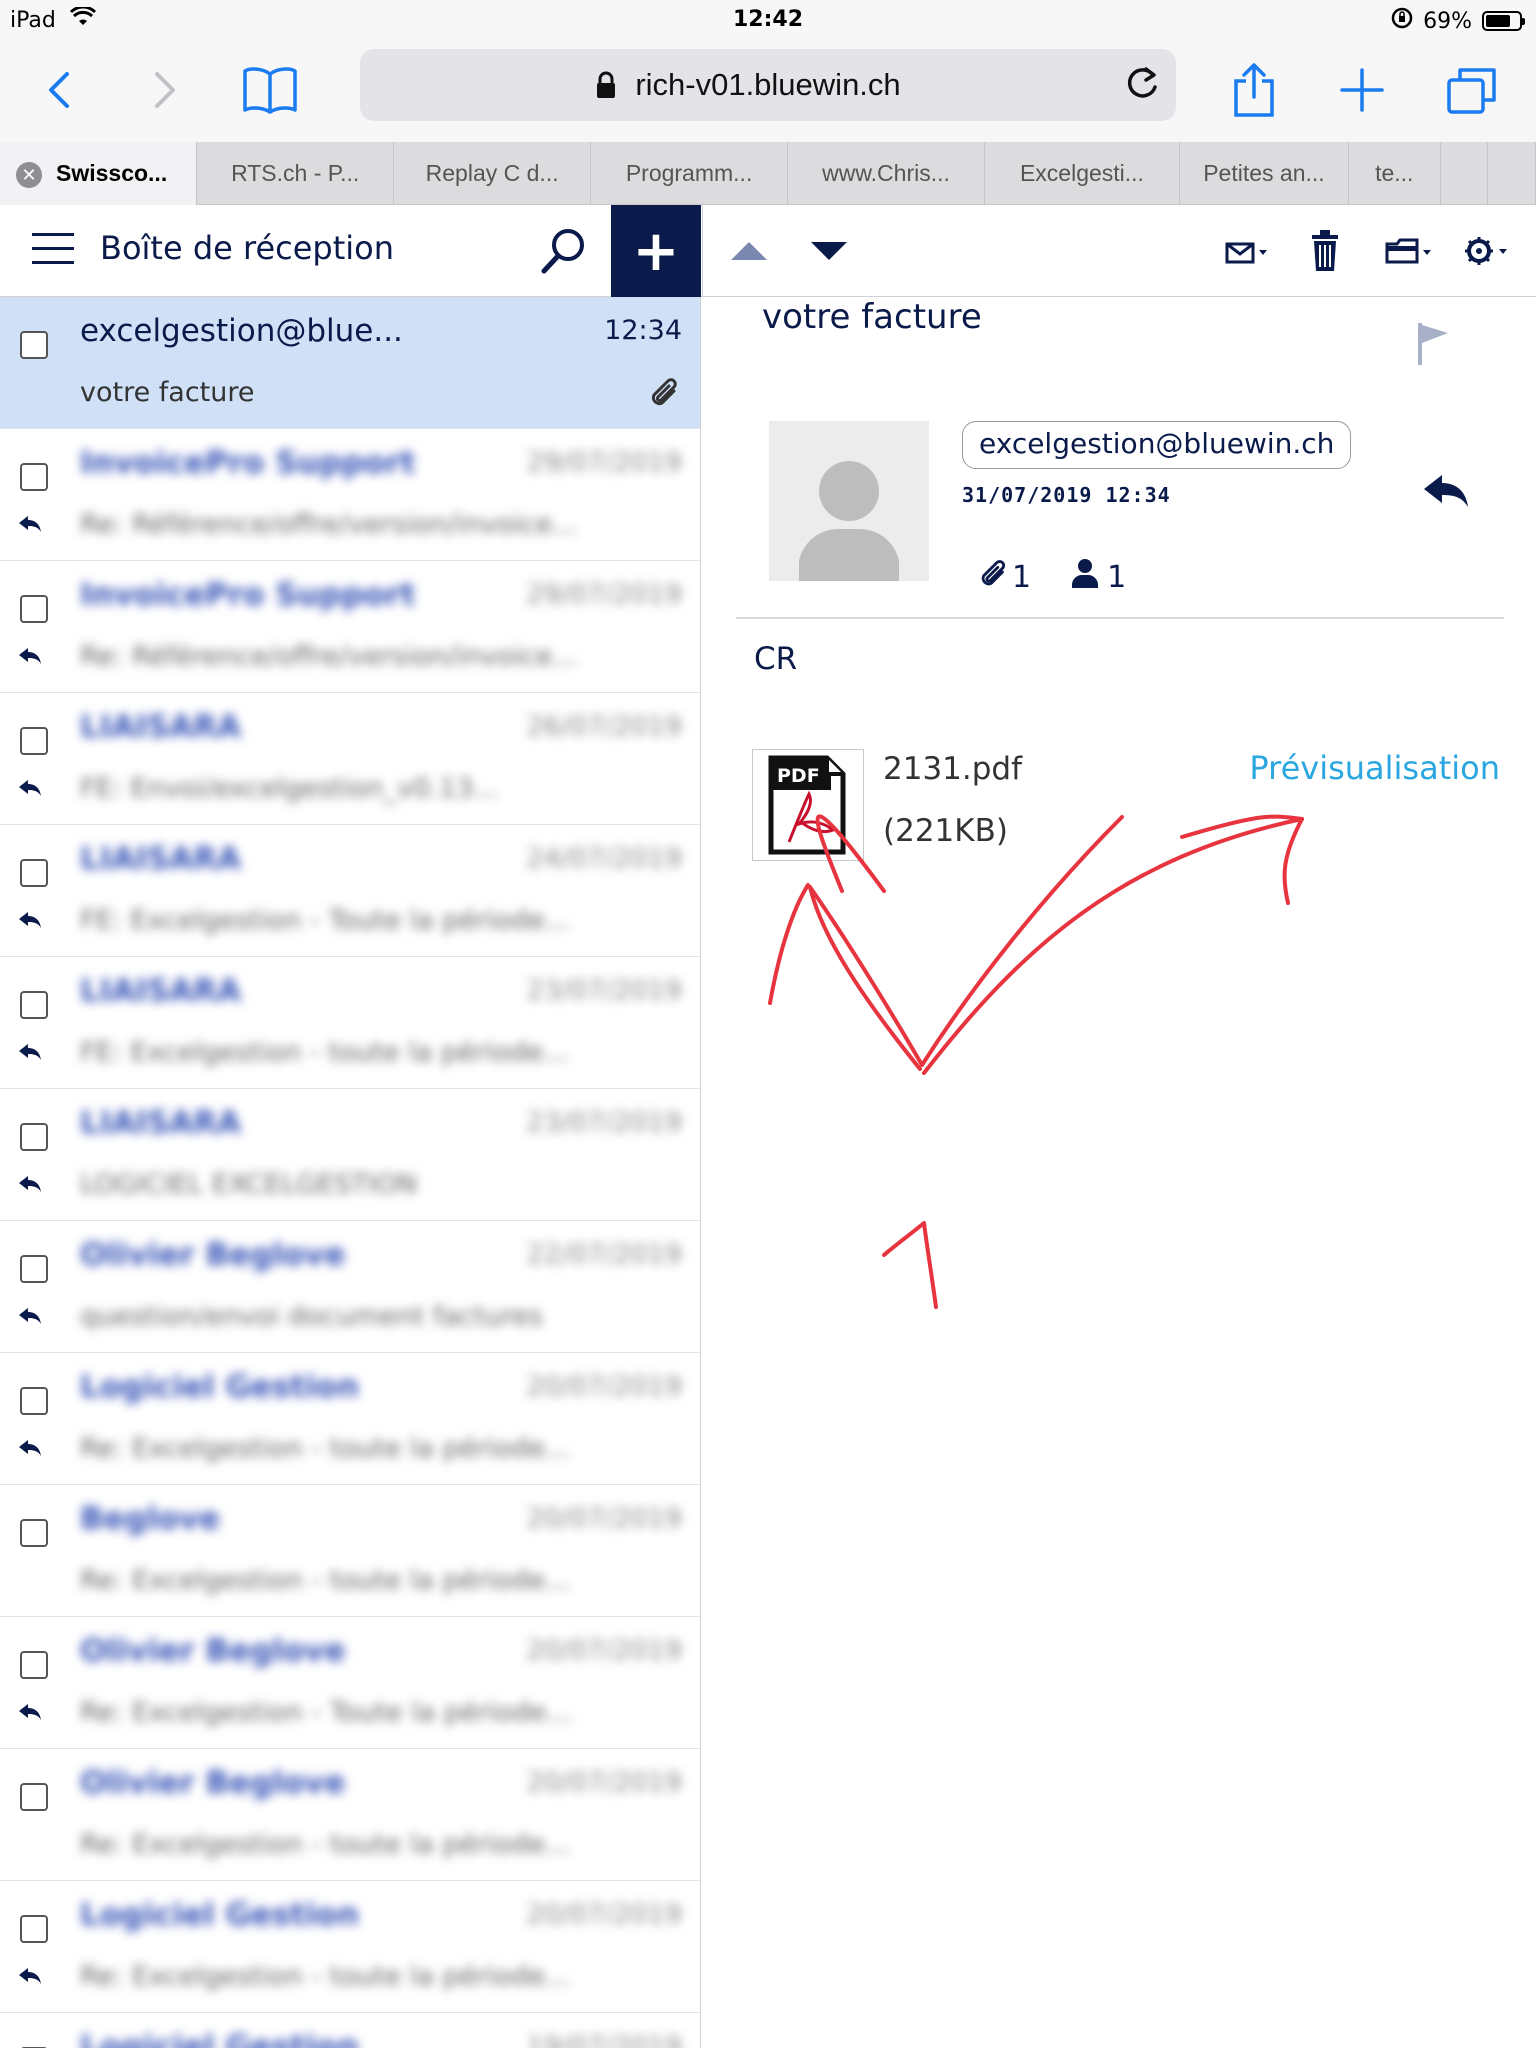 The image size is (1536, 2048). Describe the element at coordinates (270, 90) in the screenshot. I see `bookmarks-icon` at that location.